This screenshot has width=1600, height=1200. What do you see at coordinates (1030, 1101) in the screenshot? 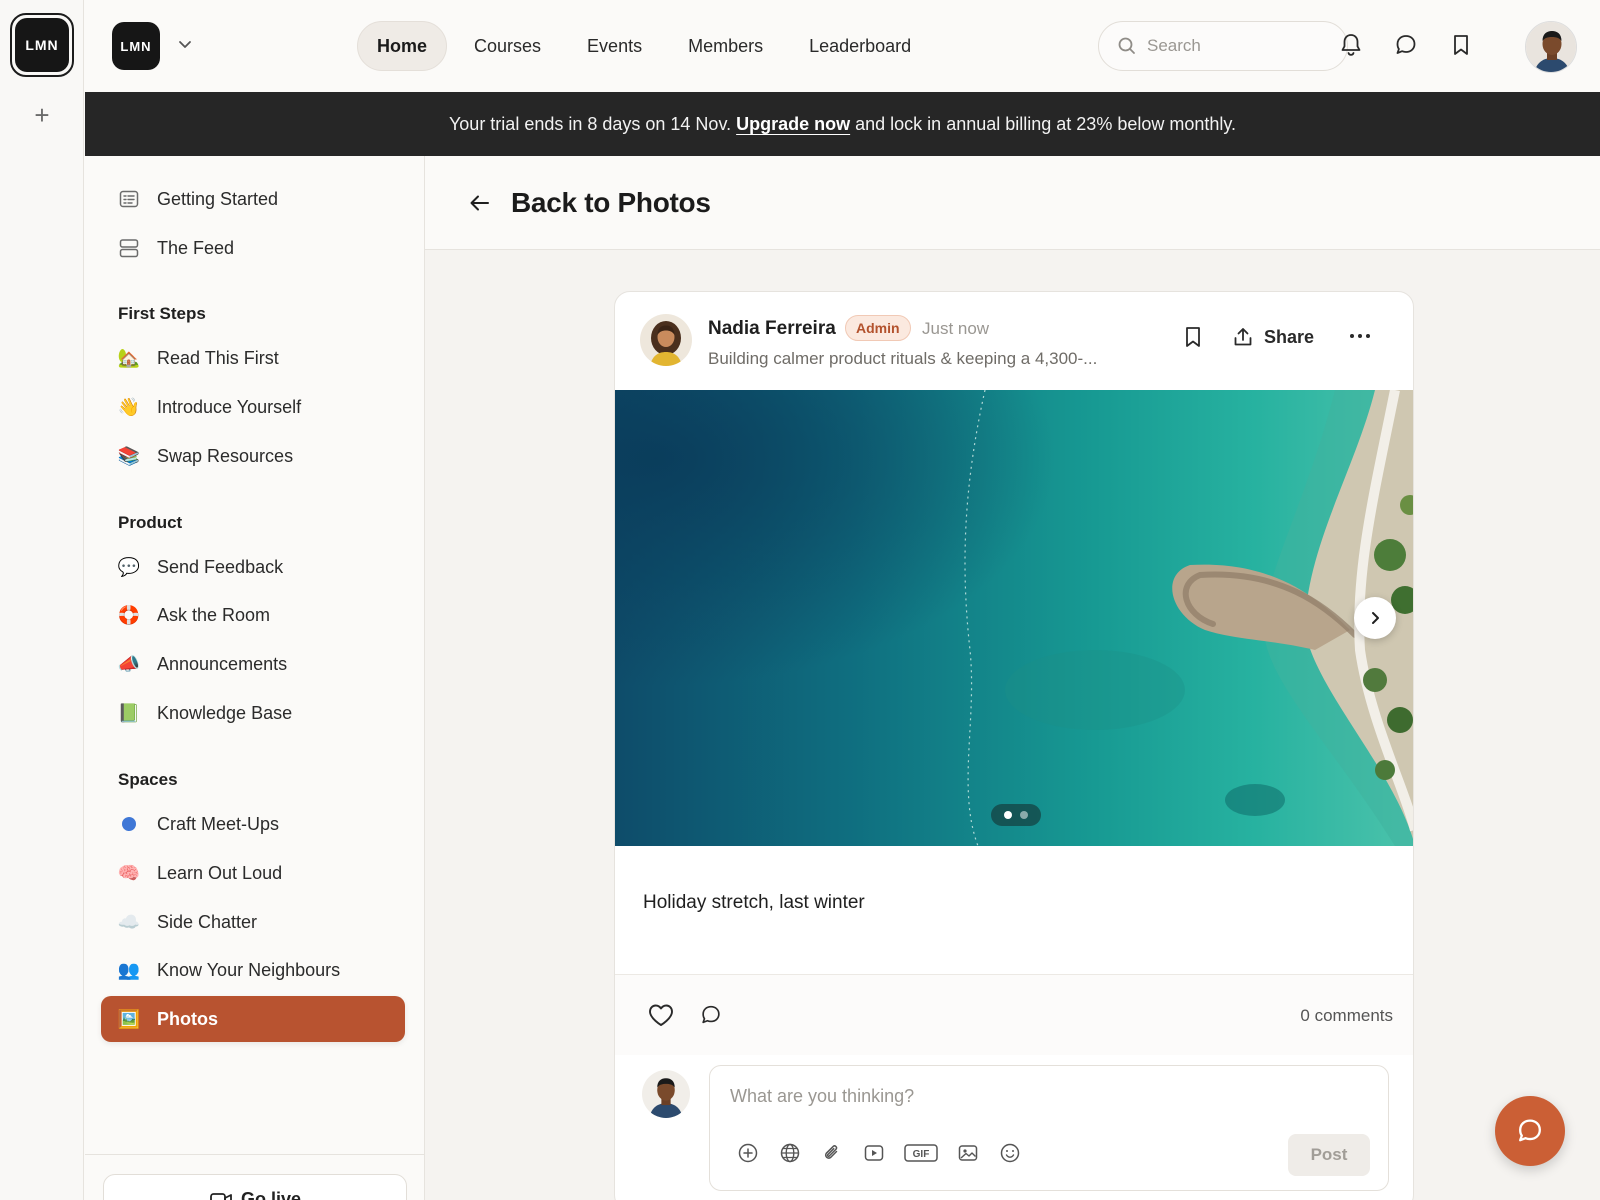
I see `comment-input` at bounding box center [1030, 1101].